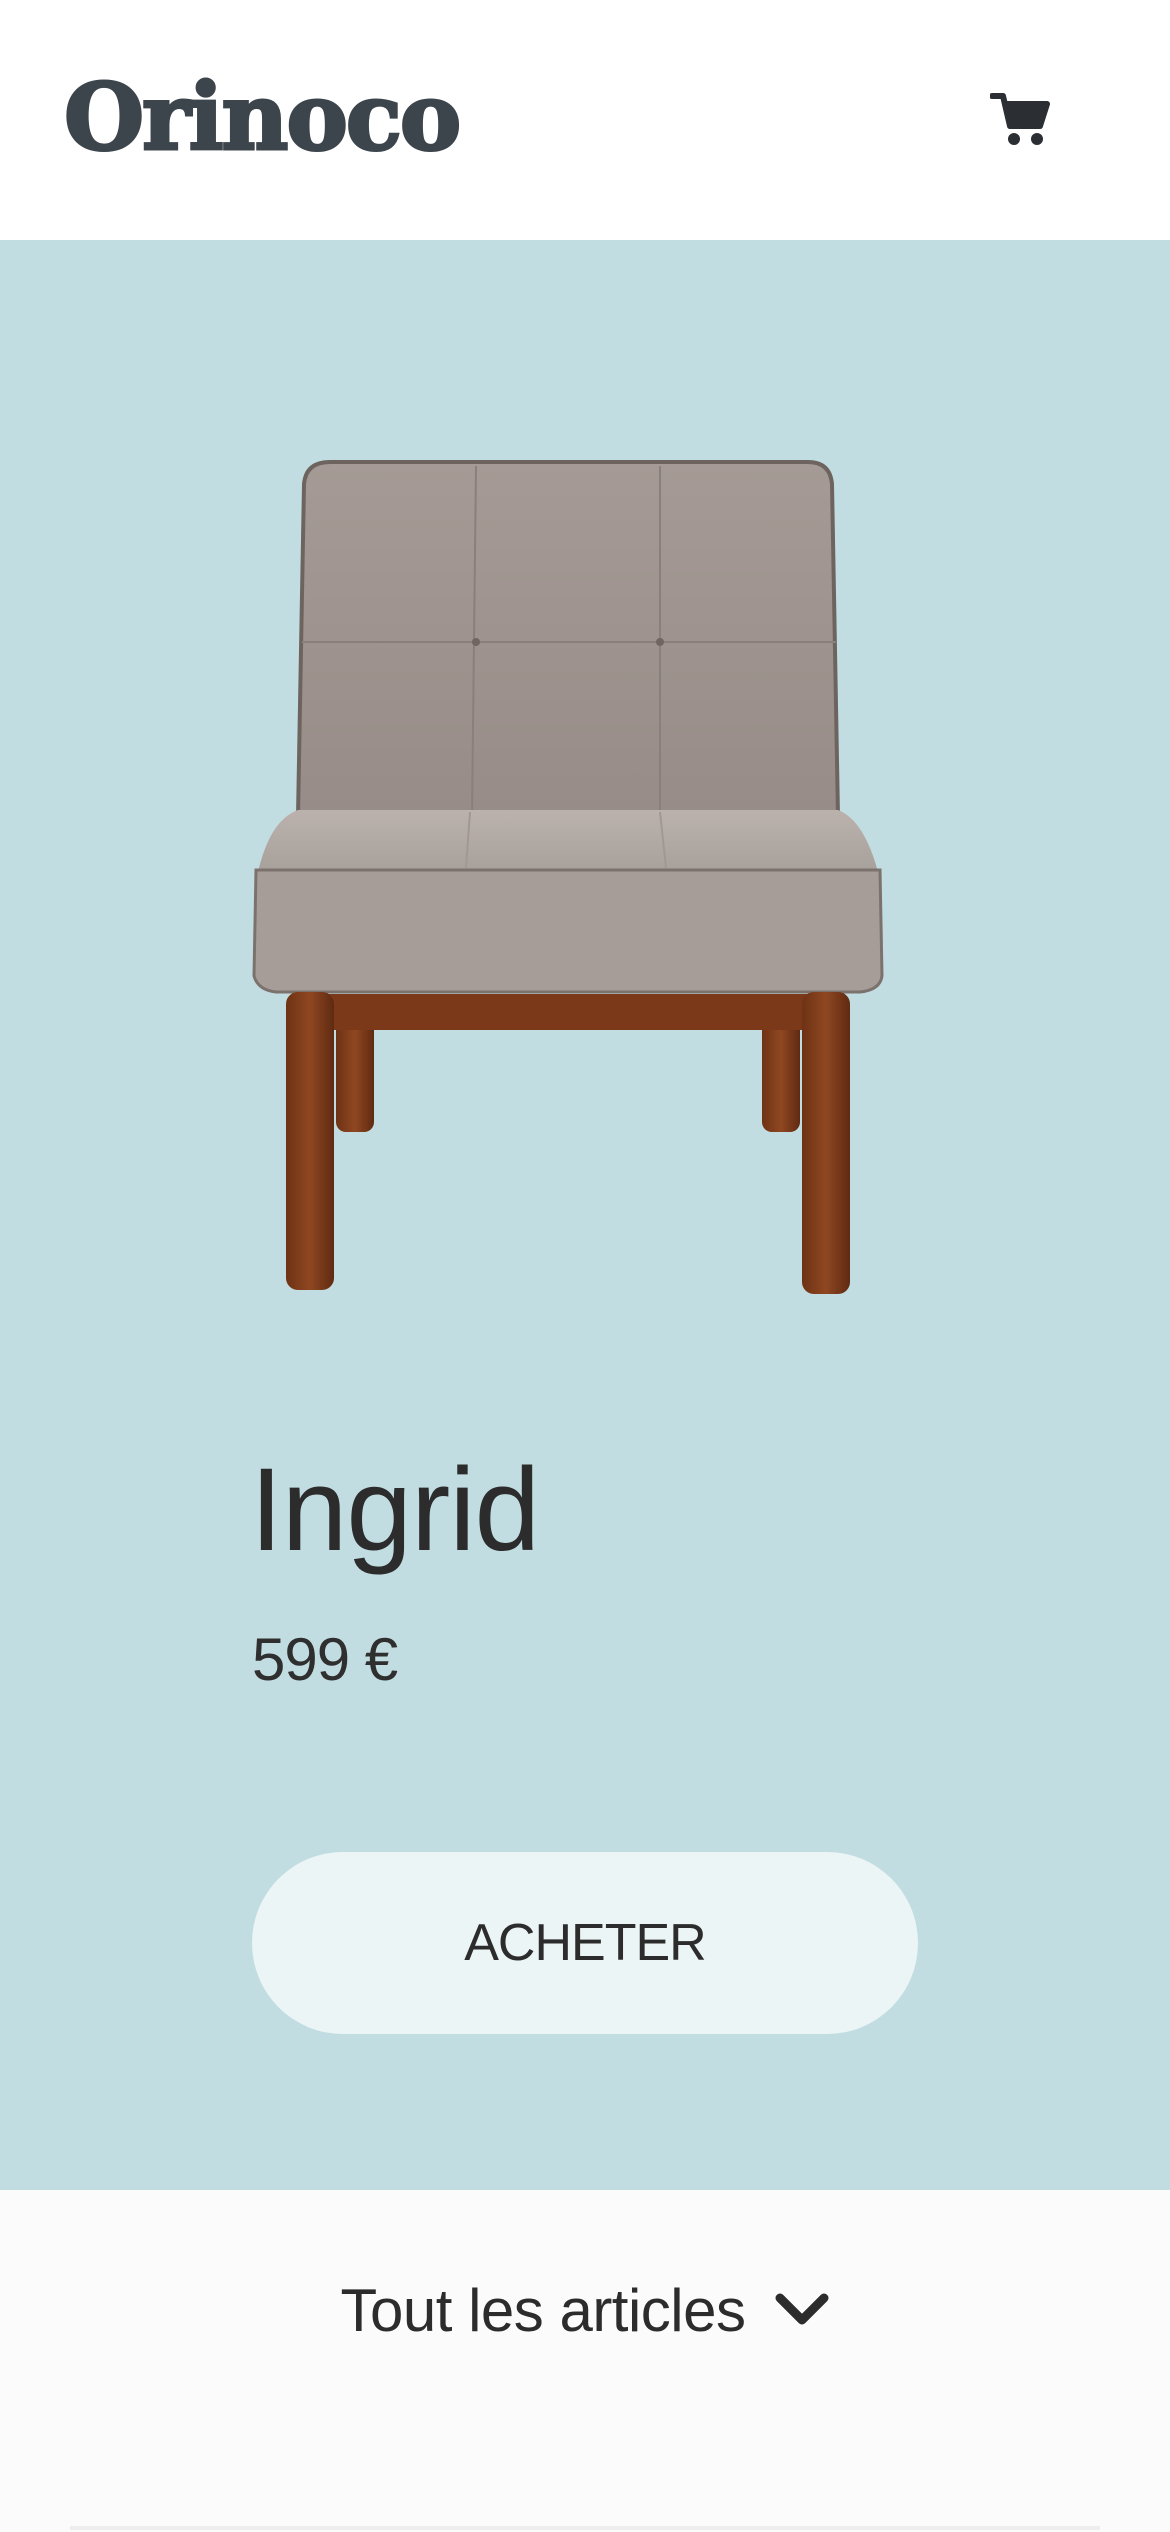 The image size is (1170, 2532). Describe the element at coordinates (325, 1659) in the screenshot. I see `product-price: 599 €` at that location.